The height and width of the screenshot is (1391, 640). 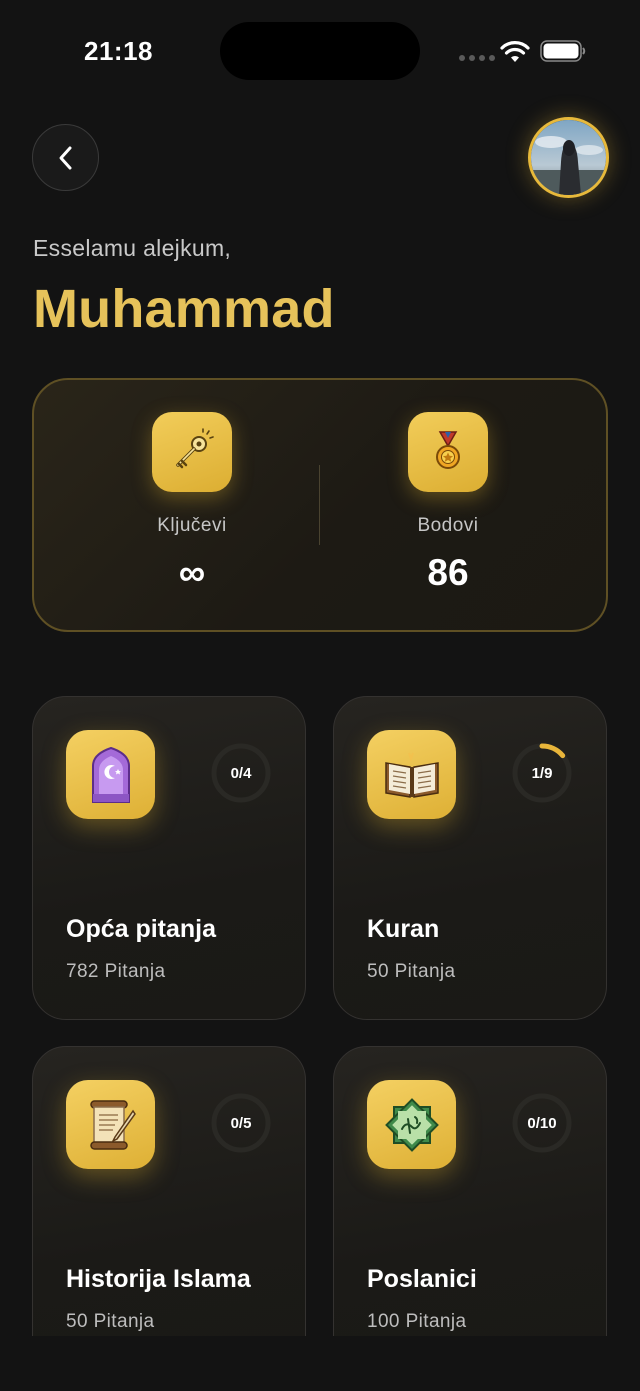 What do you see at coordinates (411, 1124) in the screenshot?
I see `calligraphy-star-icon` at bounding box center [411, 1124].